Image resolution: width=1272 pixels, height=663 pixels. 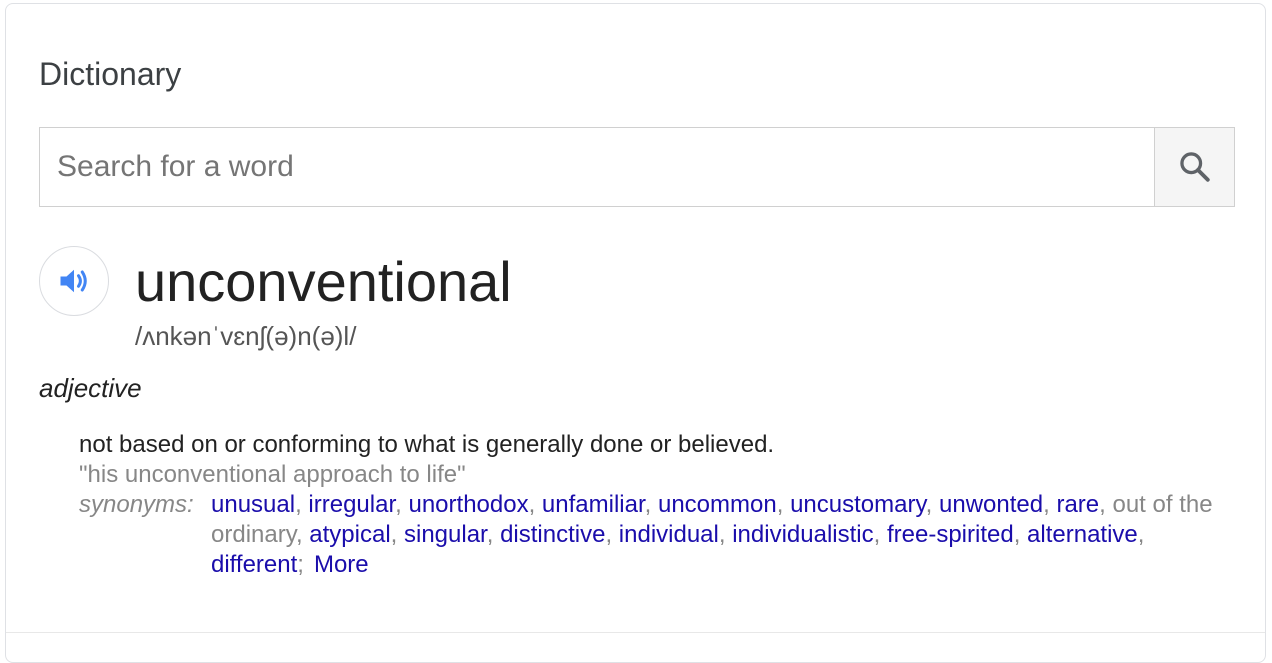 What do you see at coordinates (246, 336) in the screenshot?
I see `phonetic-spelling: /ʌnkənˈvɛnʃ(ə)n(ə)l/` at bounding box center [246, 336].